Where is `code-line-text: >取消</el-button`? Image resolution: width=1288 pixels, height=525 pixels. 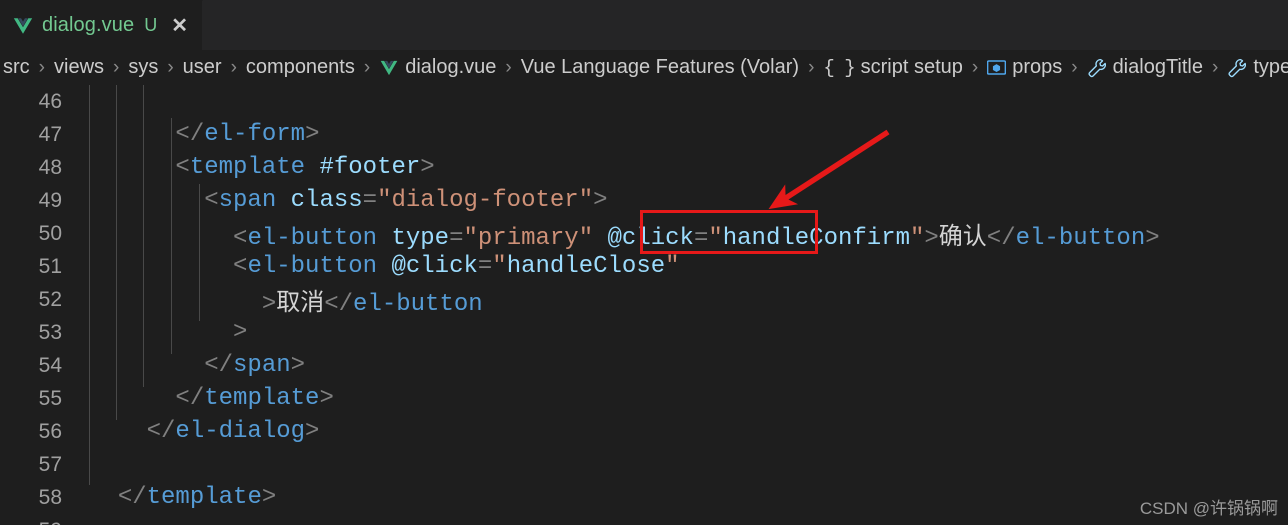
code-line-text: >取消</el-button is located at coordinates (272, 300).